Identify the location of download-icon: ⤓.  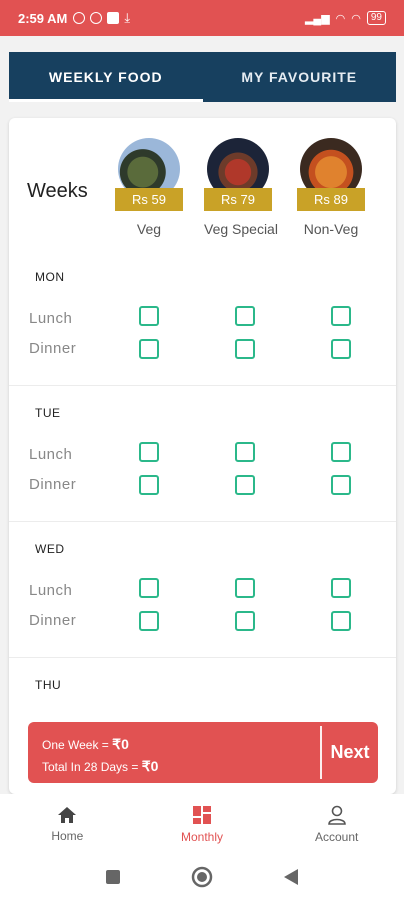
(127, 17).